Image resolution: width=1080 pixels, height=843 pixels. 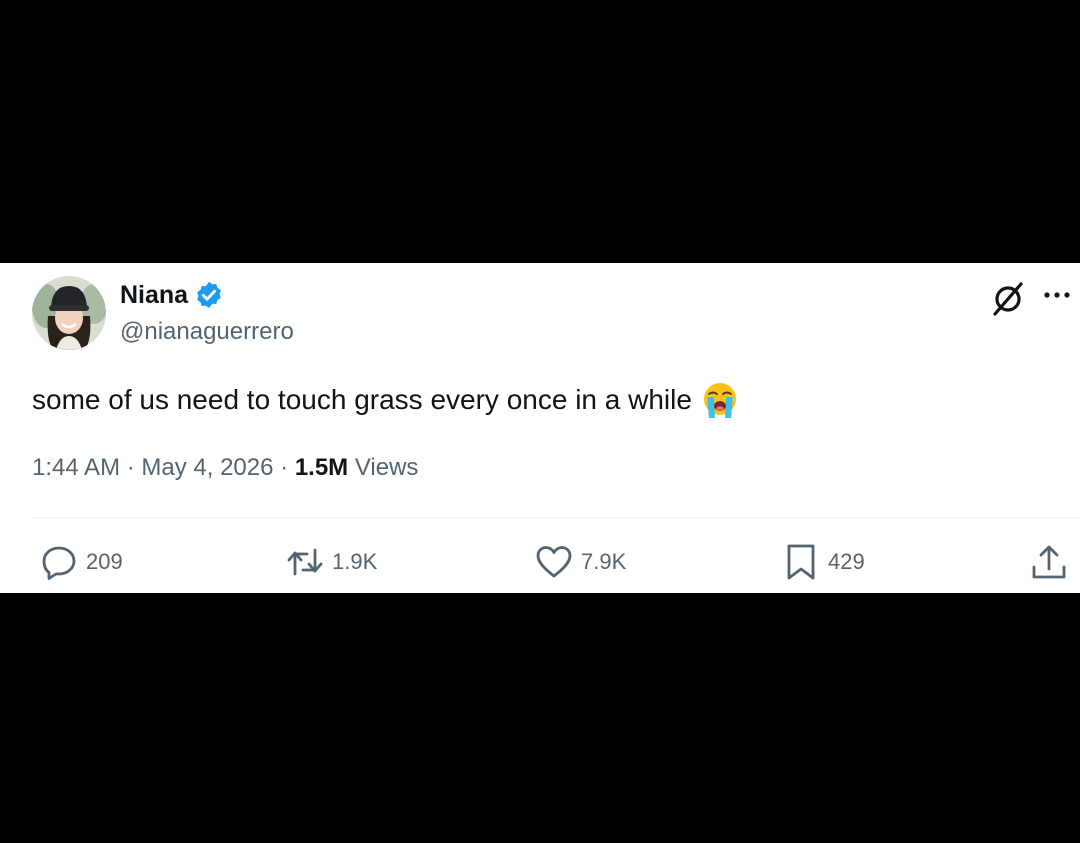 I want to click on share-icon, so click(x=1049, y=562).